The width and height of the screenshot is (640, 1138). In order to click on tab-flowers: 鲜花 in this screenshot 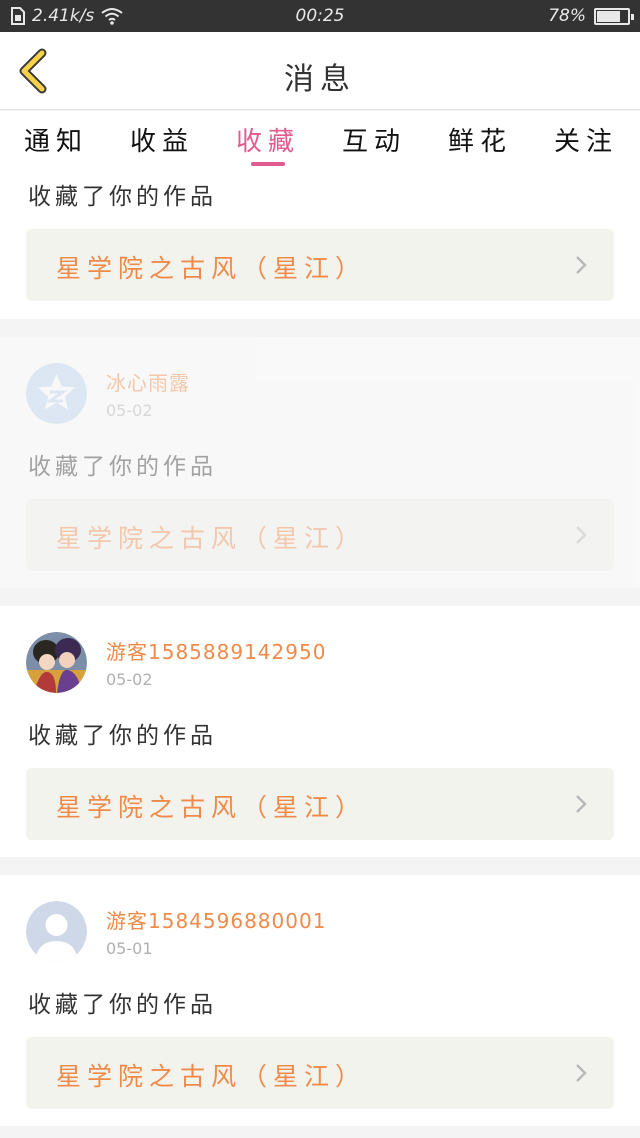, I will do `click(480, 139)`.